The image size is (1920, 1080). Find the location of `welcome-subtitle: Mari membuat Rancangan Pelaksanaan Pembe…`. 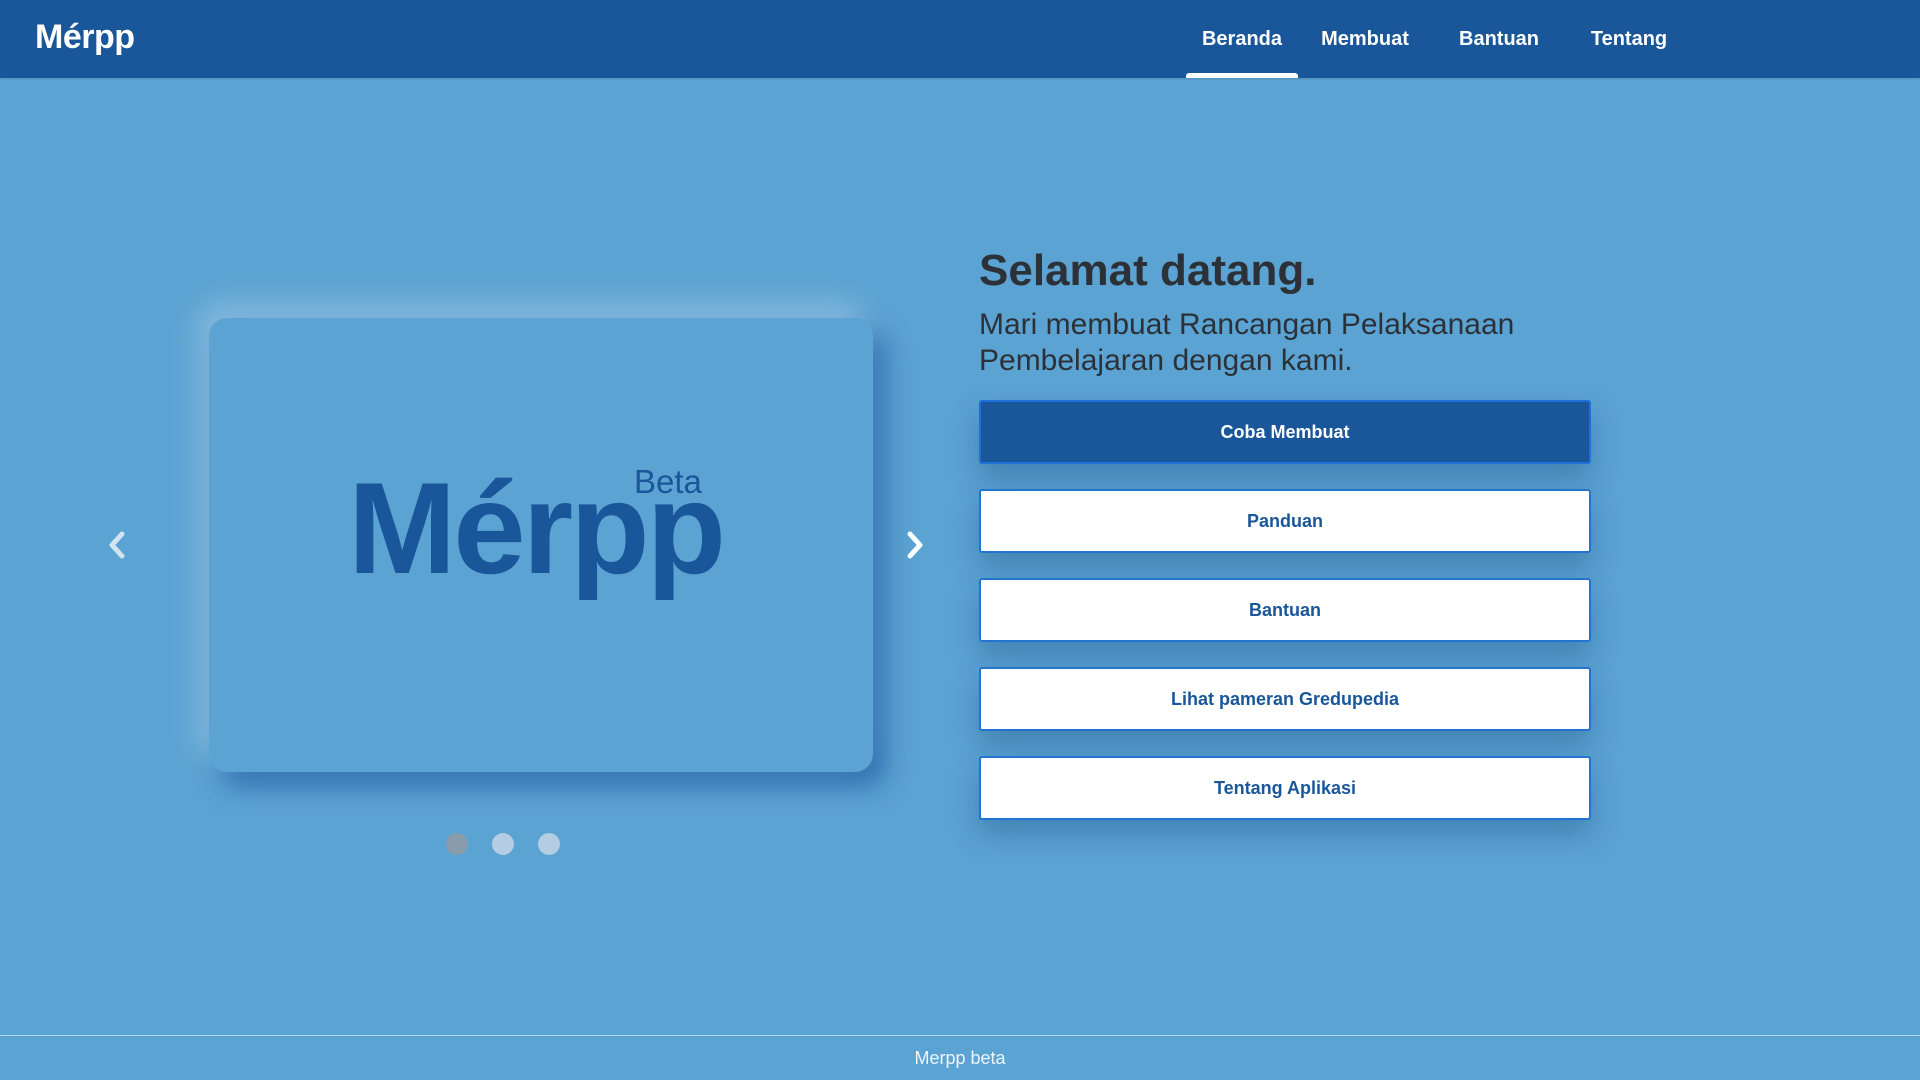

welcome-subtitle: Mari membuat Rancangan Pelaksanaan Pembe… is located at coordinates (1247, 342).